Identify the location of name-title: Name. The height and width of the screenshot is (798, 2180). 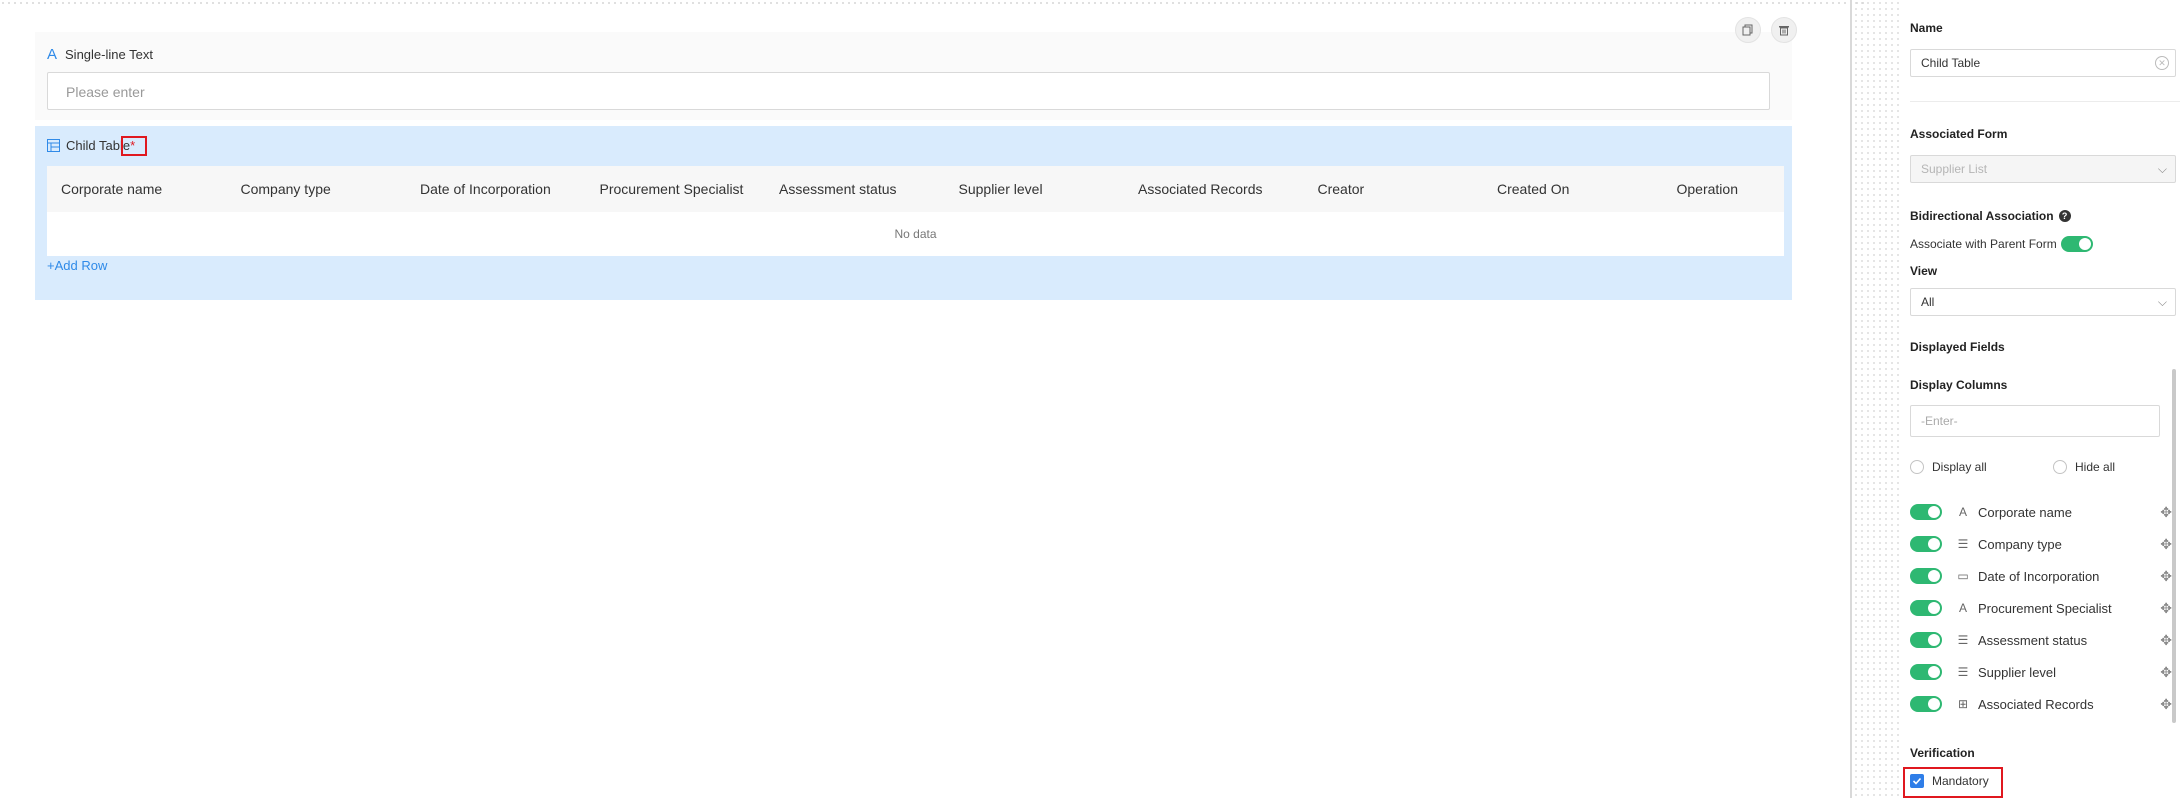
(1926, 28).